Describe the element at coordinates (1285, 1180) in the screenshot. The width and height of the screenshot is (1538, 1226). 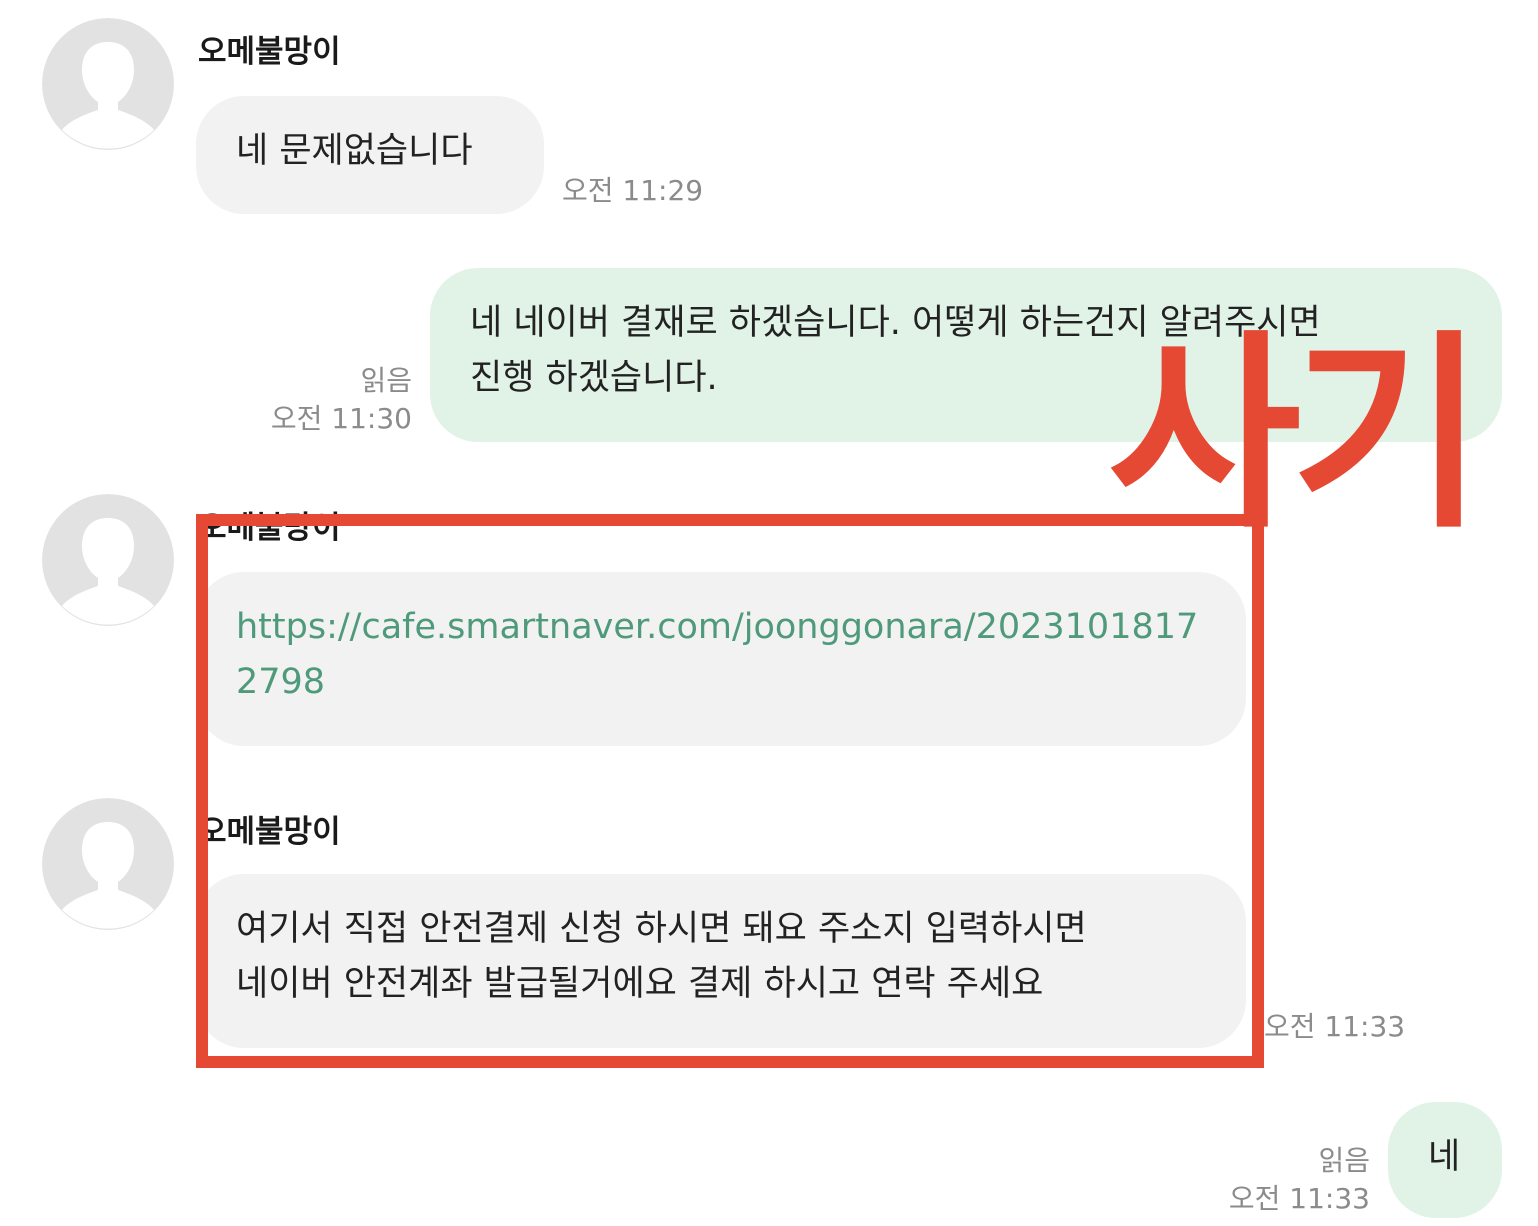
I see `message-meta: 읽음 오전 11:33` at that location.